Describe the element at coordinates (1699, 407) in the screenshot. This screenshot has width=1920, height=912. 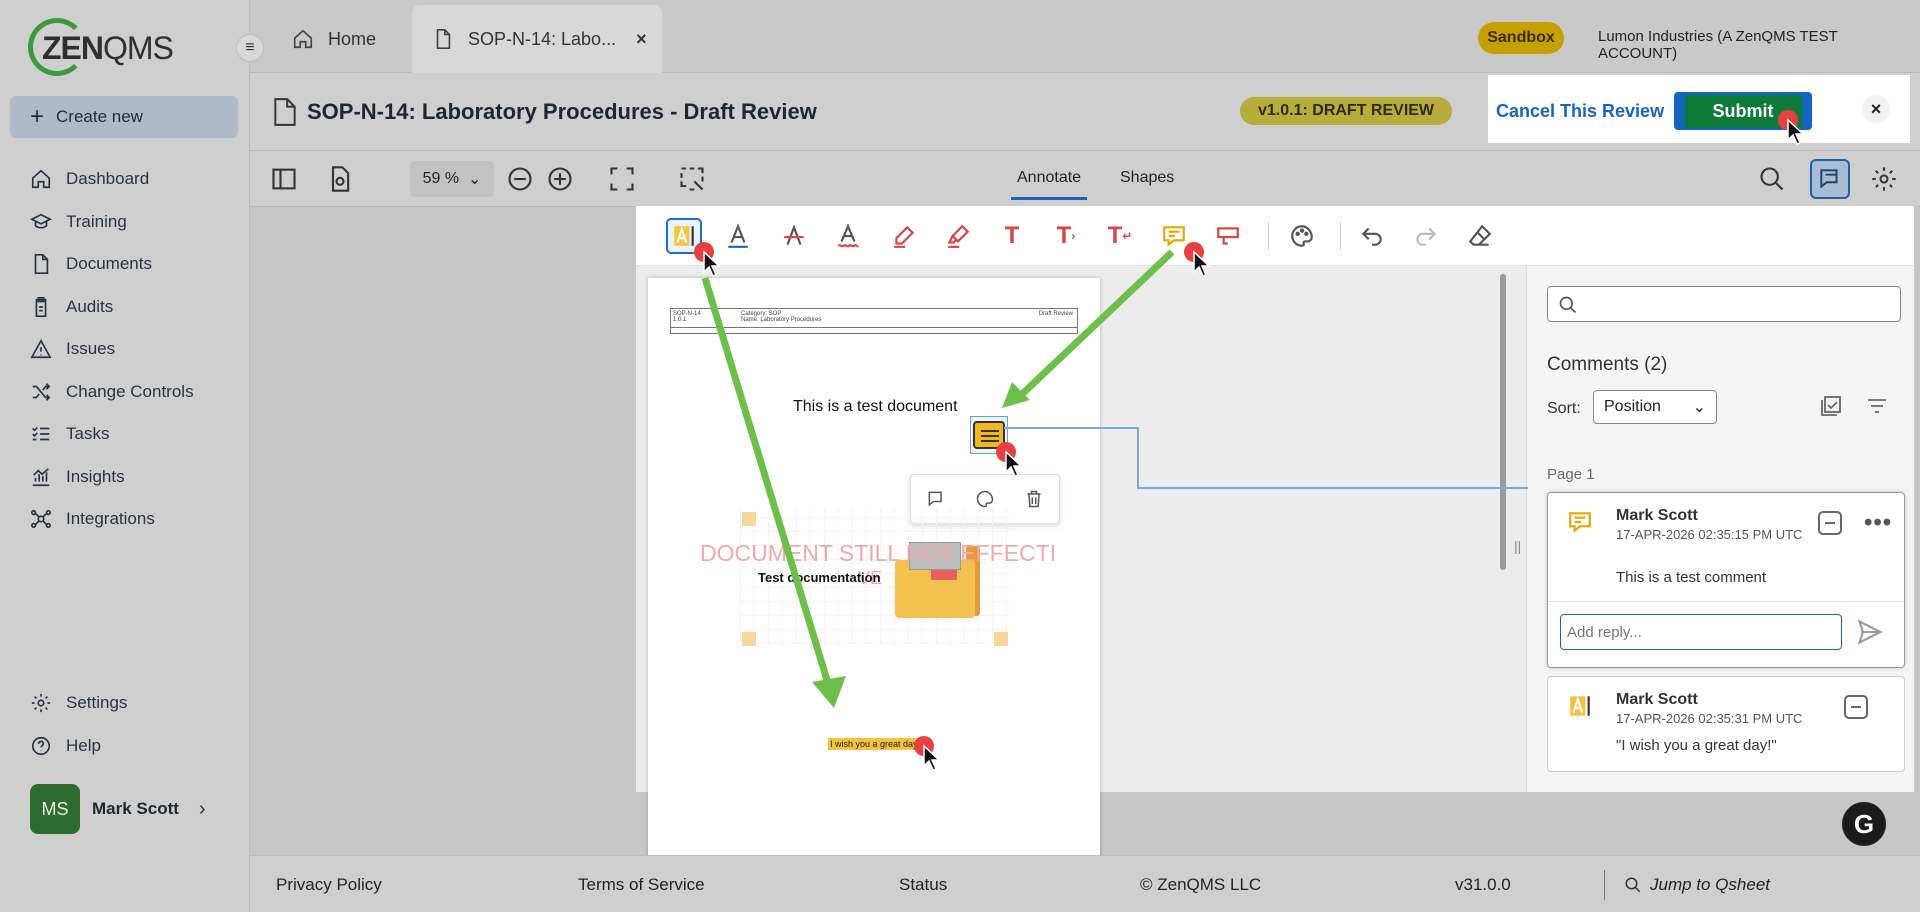
I see `chevron-down-icon: ⌄` at that location.